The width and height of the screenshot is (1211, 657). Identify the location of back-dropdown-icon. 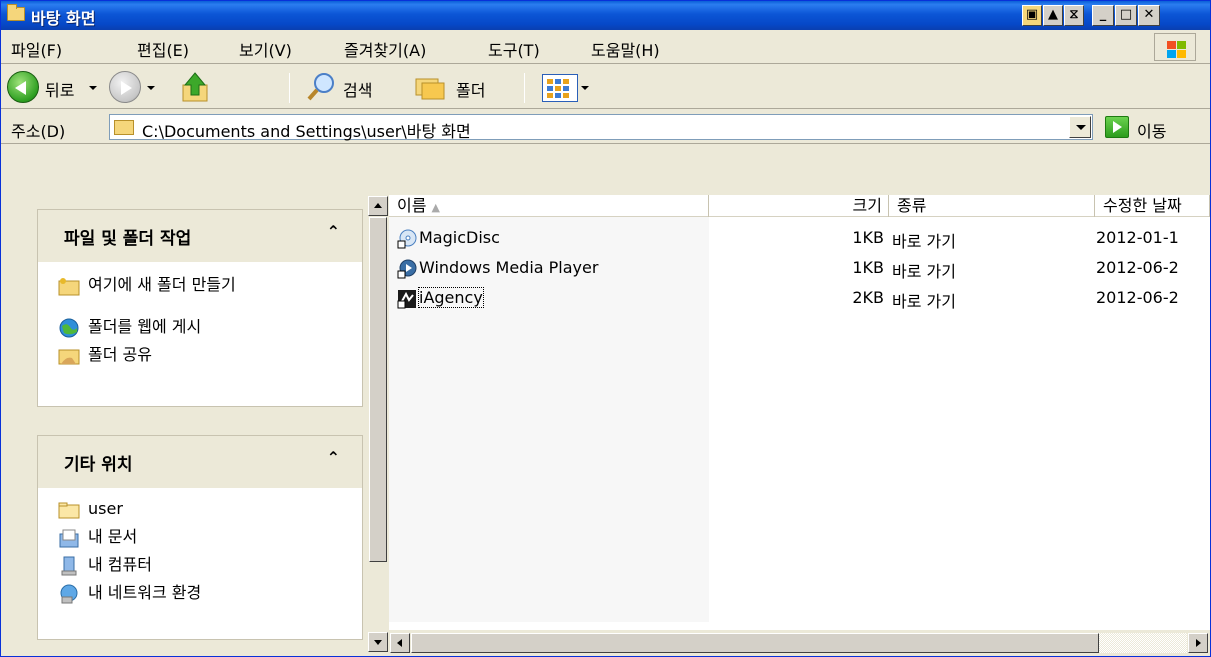
(93, 88).